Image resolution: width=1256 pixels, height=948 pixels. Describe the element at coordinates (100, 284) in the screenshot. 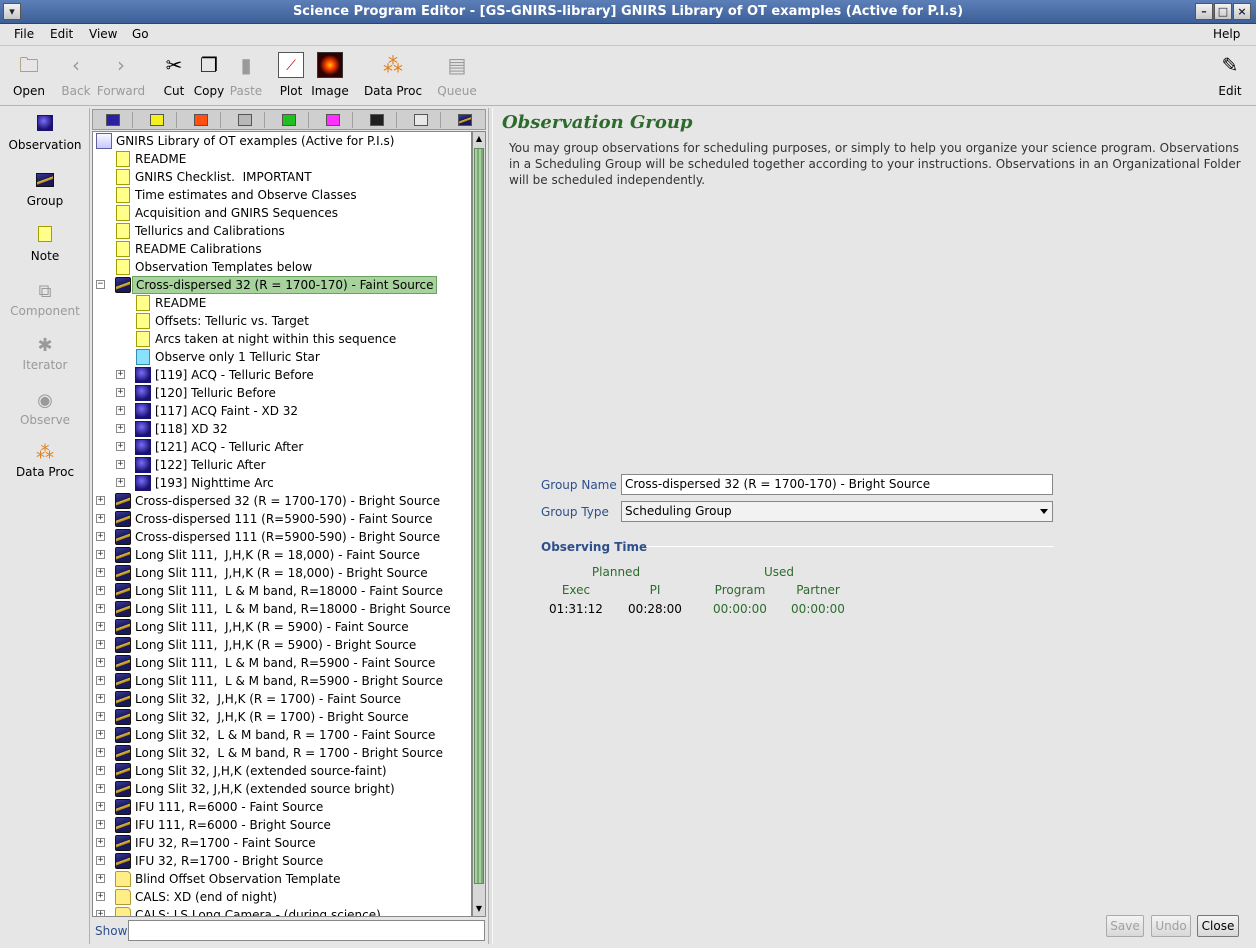

I see `collapse-icon: −` at that location.